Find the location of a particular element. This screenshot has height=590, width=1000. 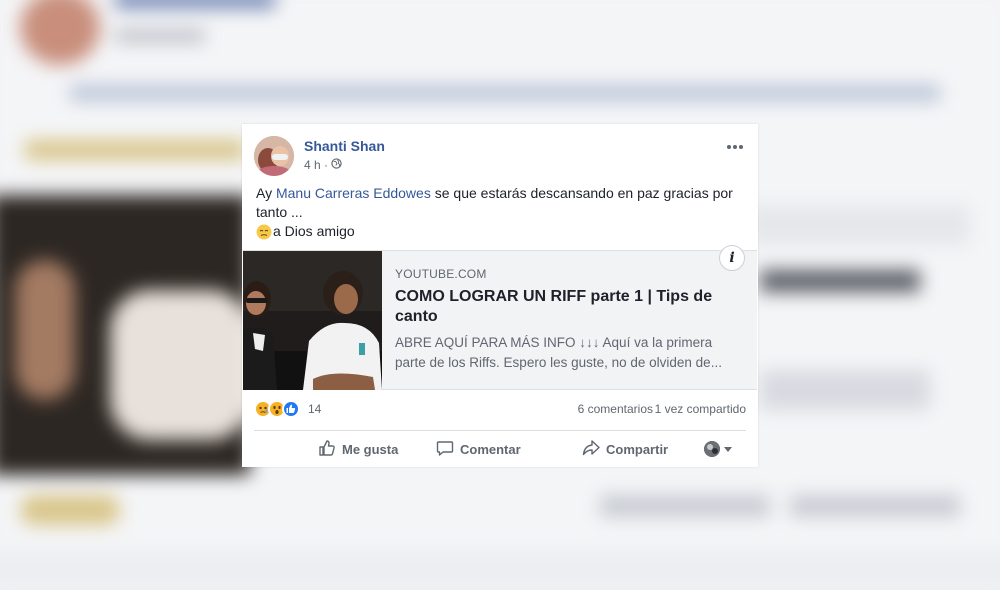

share-icon is located at coordinates (591, 449).